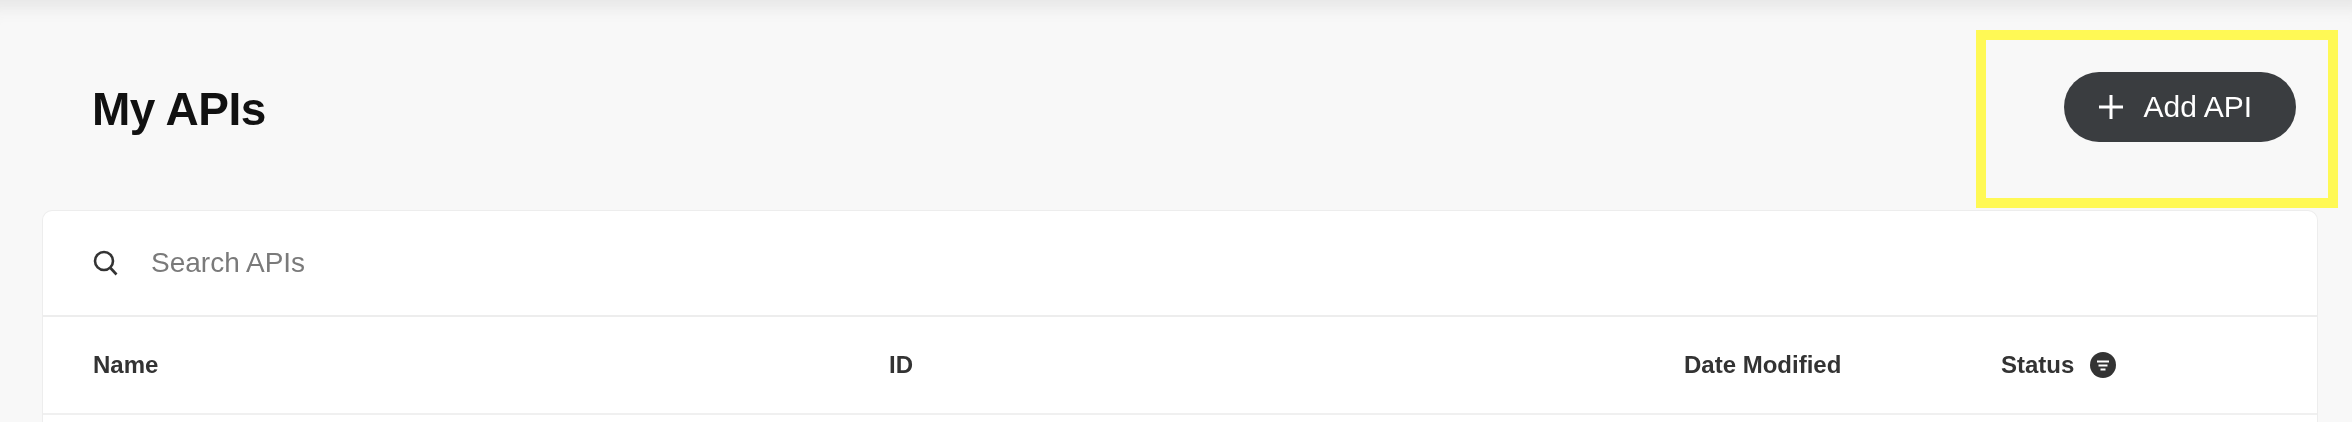 Image resolution: width=2352 pixels, height=422 pixels. I want to click on column-header: ID, so click(901, 365).